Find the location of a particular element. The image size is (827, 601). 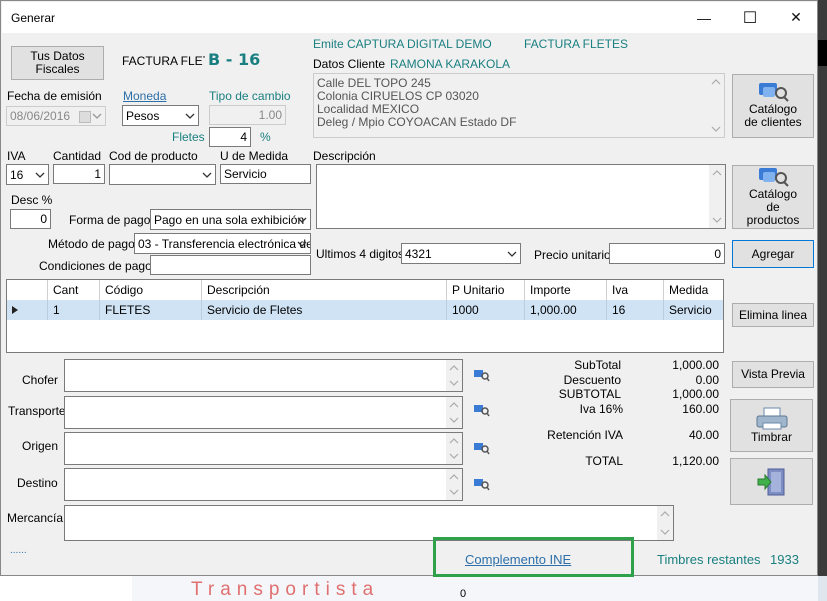

close-button: ✕ is located at coordinates (796, 17).